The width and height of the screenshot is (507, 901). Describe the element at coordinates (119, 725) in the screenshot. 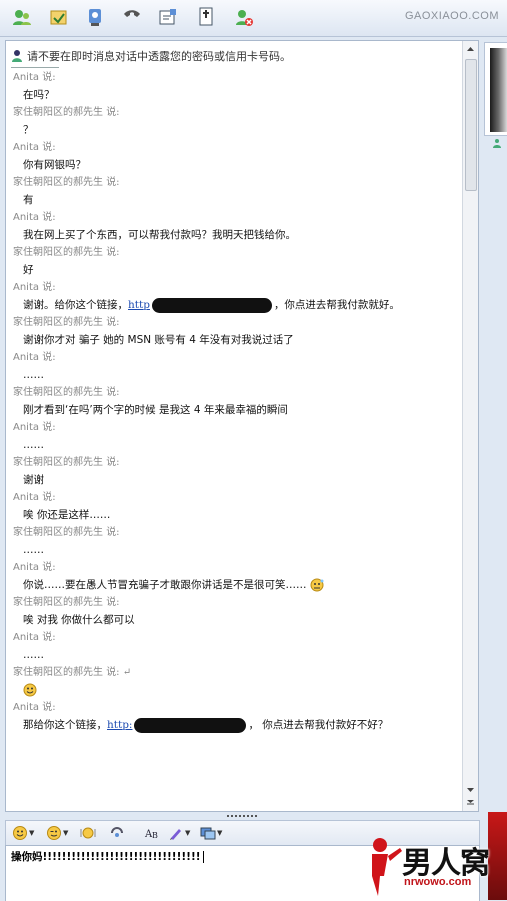

I see `message-link: http:` at that location.